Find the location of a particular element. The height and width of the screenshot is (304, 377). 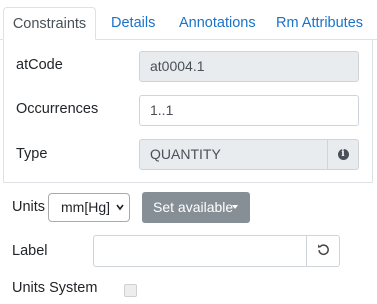

tab-rm-attributes: Rm Attributes is located at coordinates (319, 23).